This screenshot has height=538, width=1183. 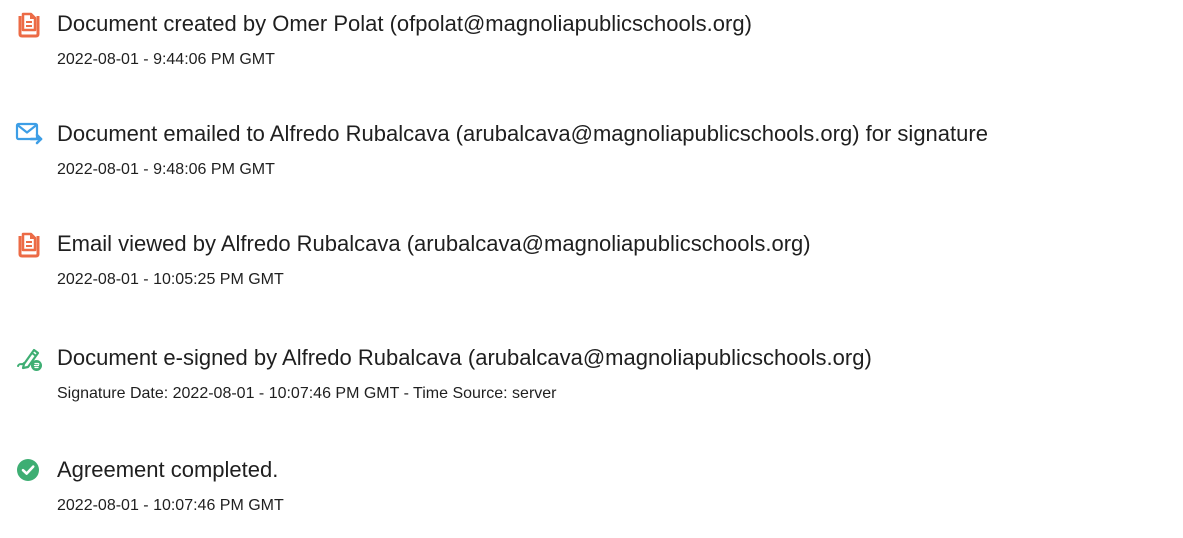 I want to click on event-timestamp: 2022-08-01 - 10:05:25 PM GMT, so click(x=170, y=279).